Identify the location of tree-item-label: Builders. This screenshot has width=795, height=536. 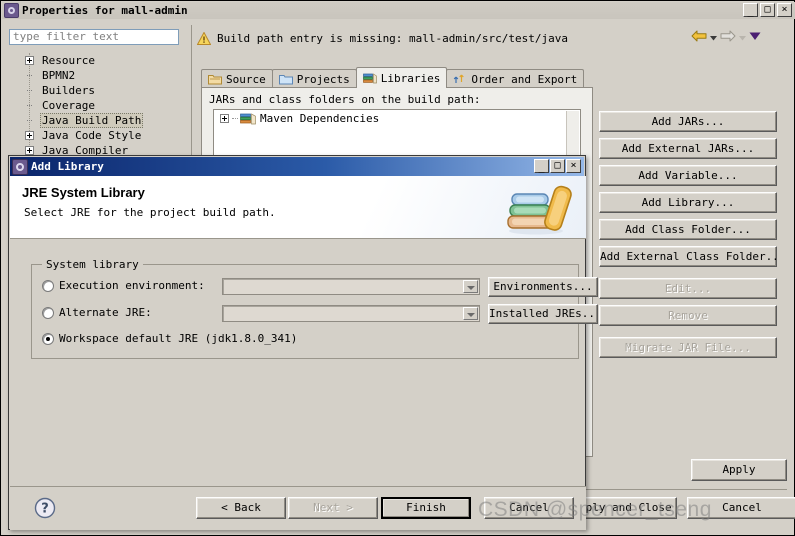
(68, 90).